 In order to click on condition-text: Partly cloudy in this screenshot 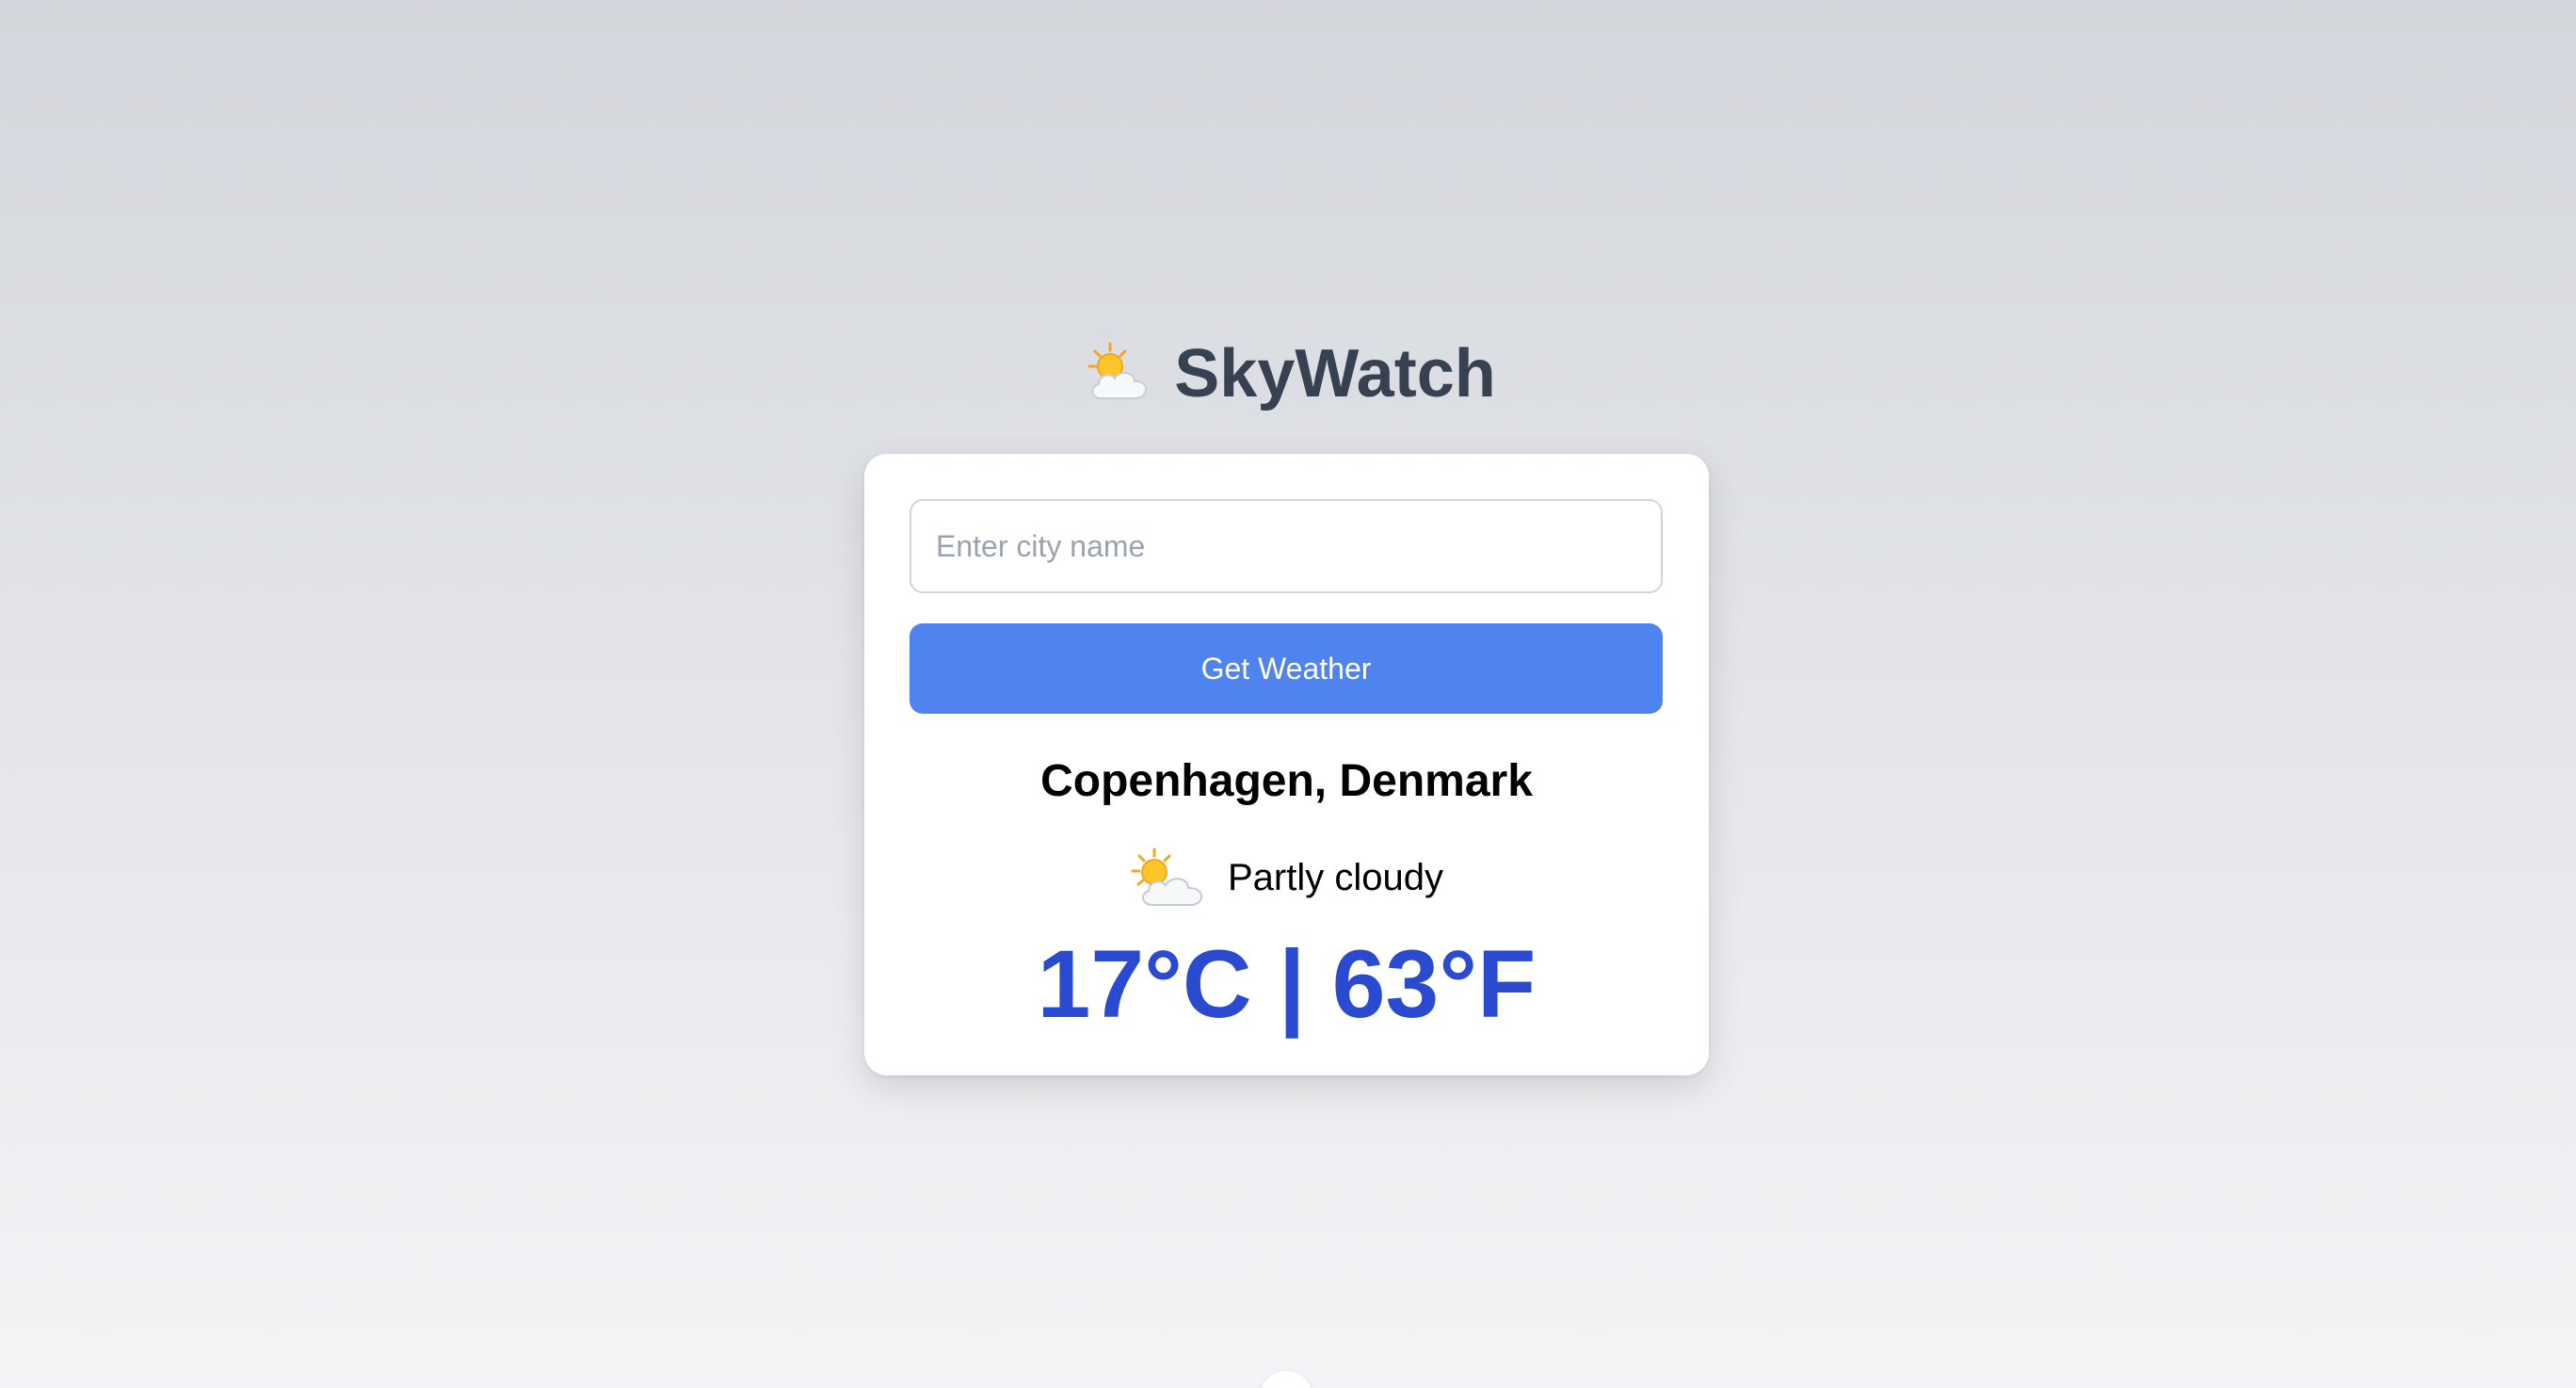, I will do `click(1335, 877)`.